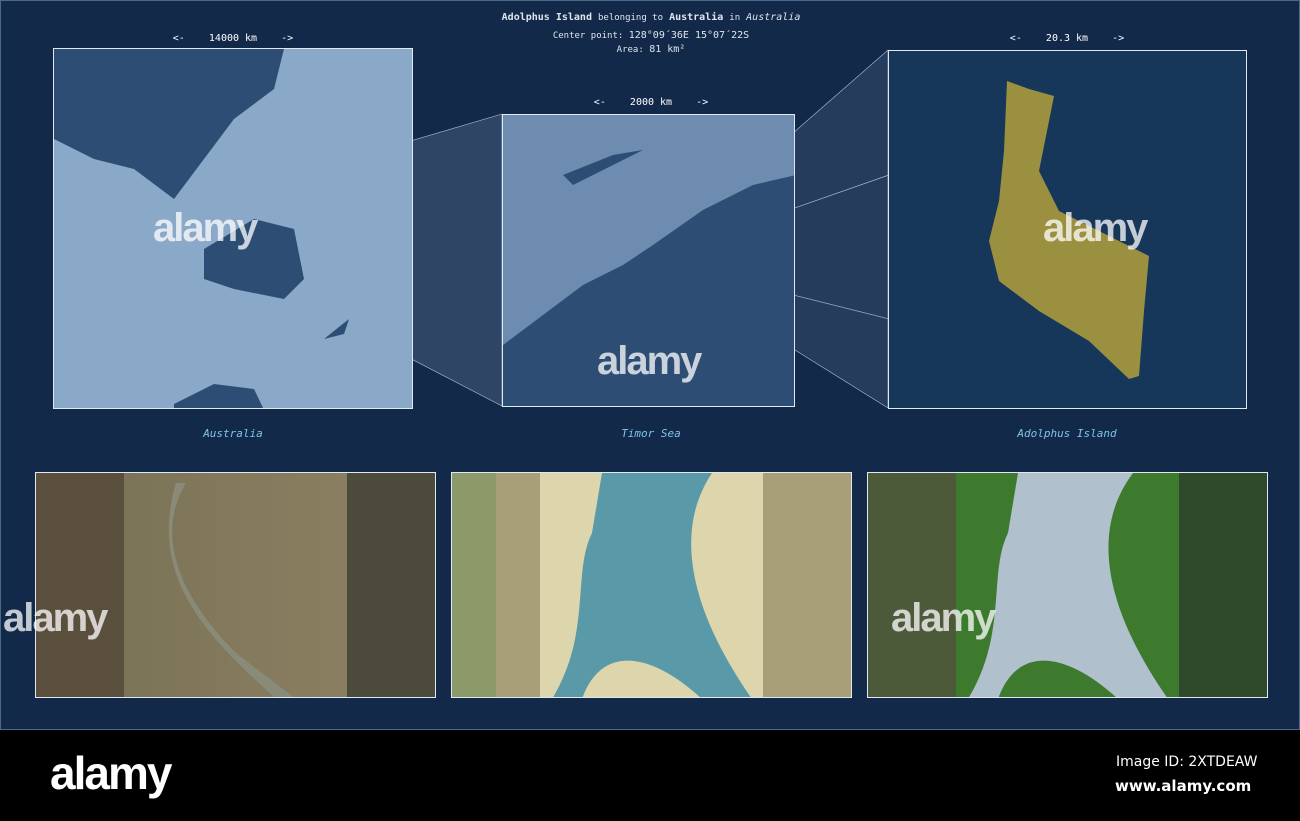  I want to click on world-map-label: Australia, so click(233, 433).